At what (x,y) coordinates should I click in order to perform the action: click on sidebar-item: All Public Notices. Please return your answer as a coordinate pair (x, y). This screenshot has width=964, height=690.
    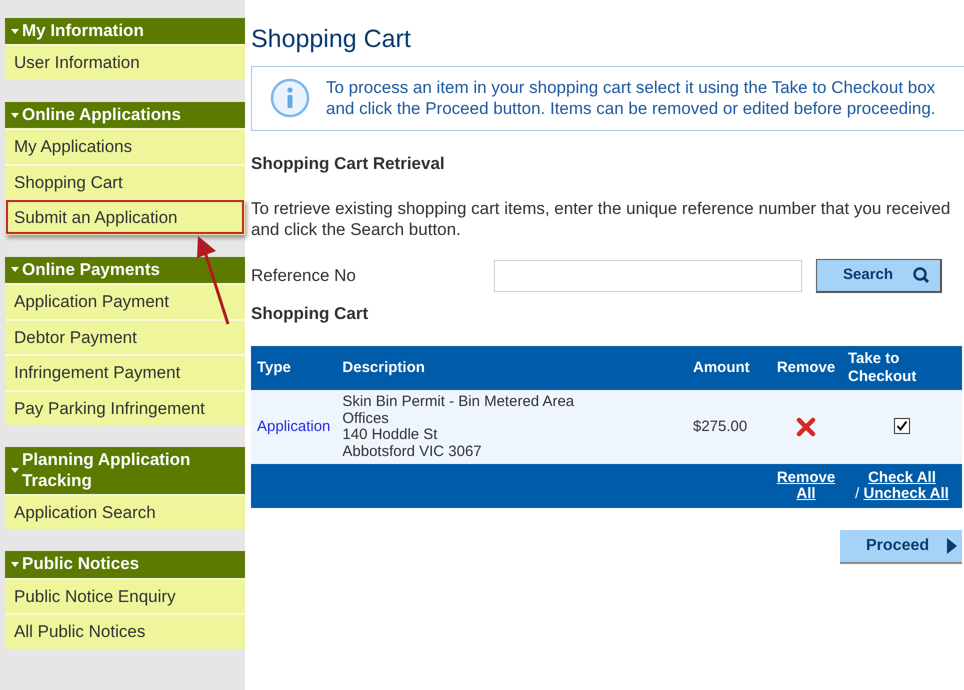
    Looking at the image, I should click on (125, 631).